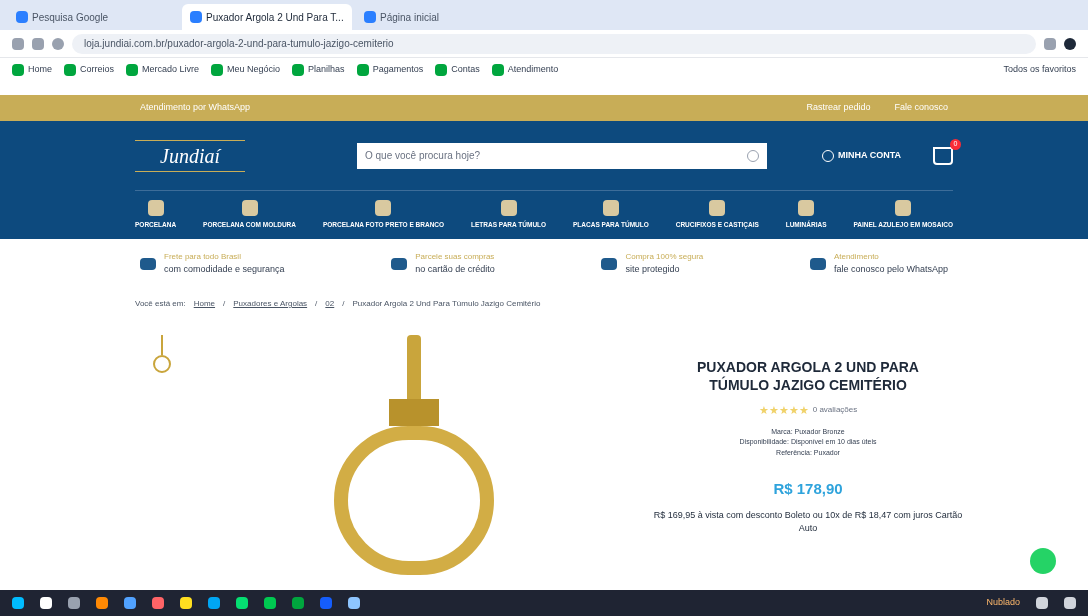 The image size is (1088, 616). I want to click on breadcrumb-link: 02, so click(330, 304).